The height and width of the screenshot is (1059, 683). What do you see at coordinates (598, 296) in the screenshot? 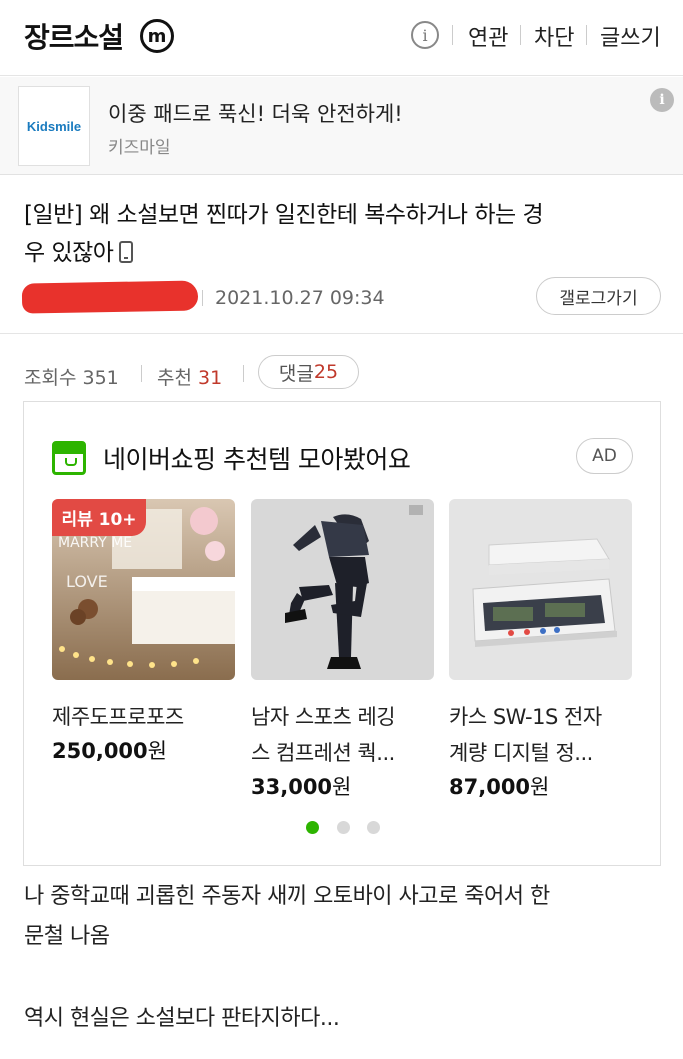
I see `gallog-button: 갤로그가기` at bounding box center [598, 296].